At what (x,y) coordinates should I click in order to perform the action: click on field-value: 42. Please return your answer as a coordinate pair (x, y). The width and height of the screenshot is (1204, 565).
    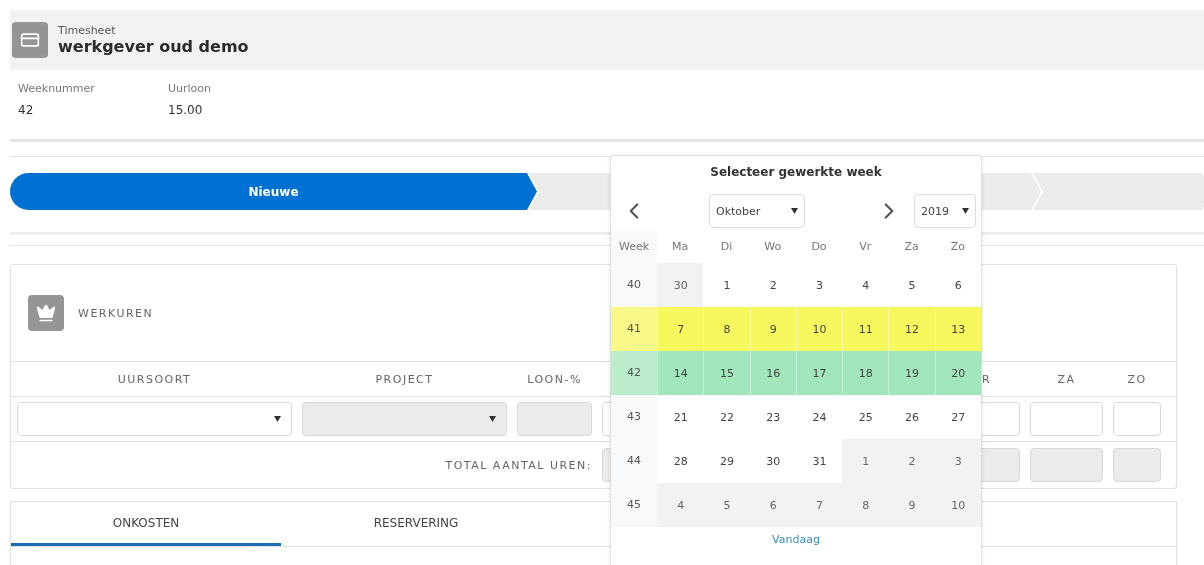
    Looking at the image, I should click on (26, 110).